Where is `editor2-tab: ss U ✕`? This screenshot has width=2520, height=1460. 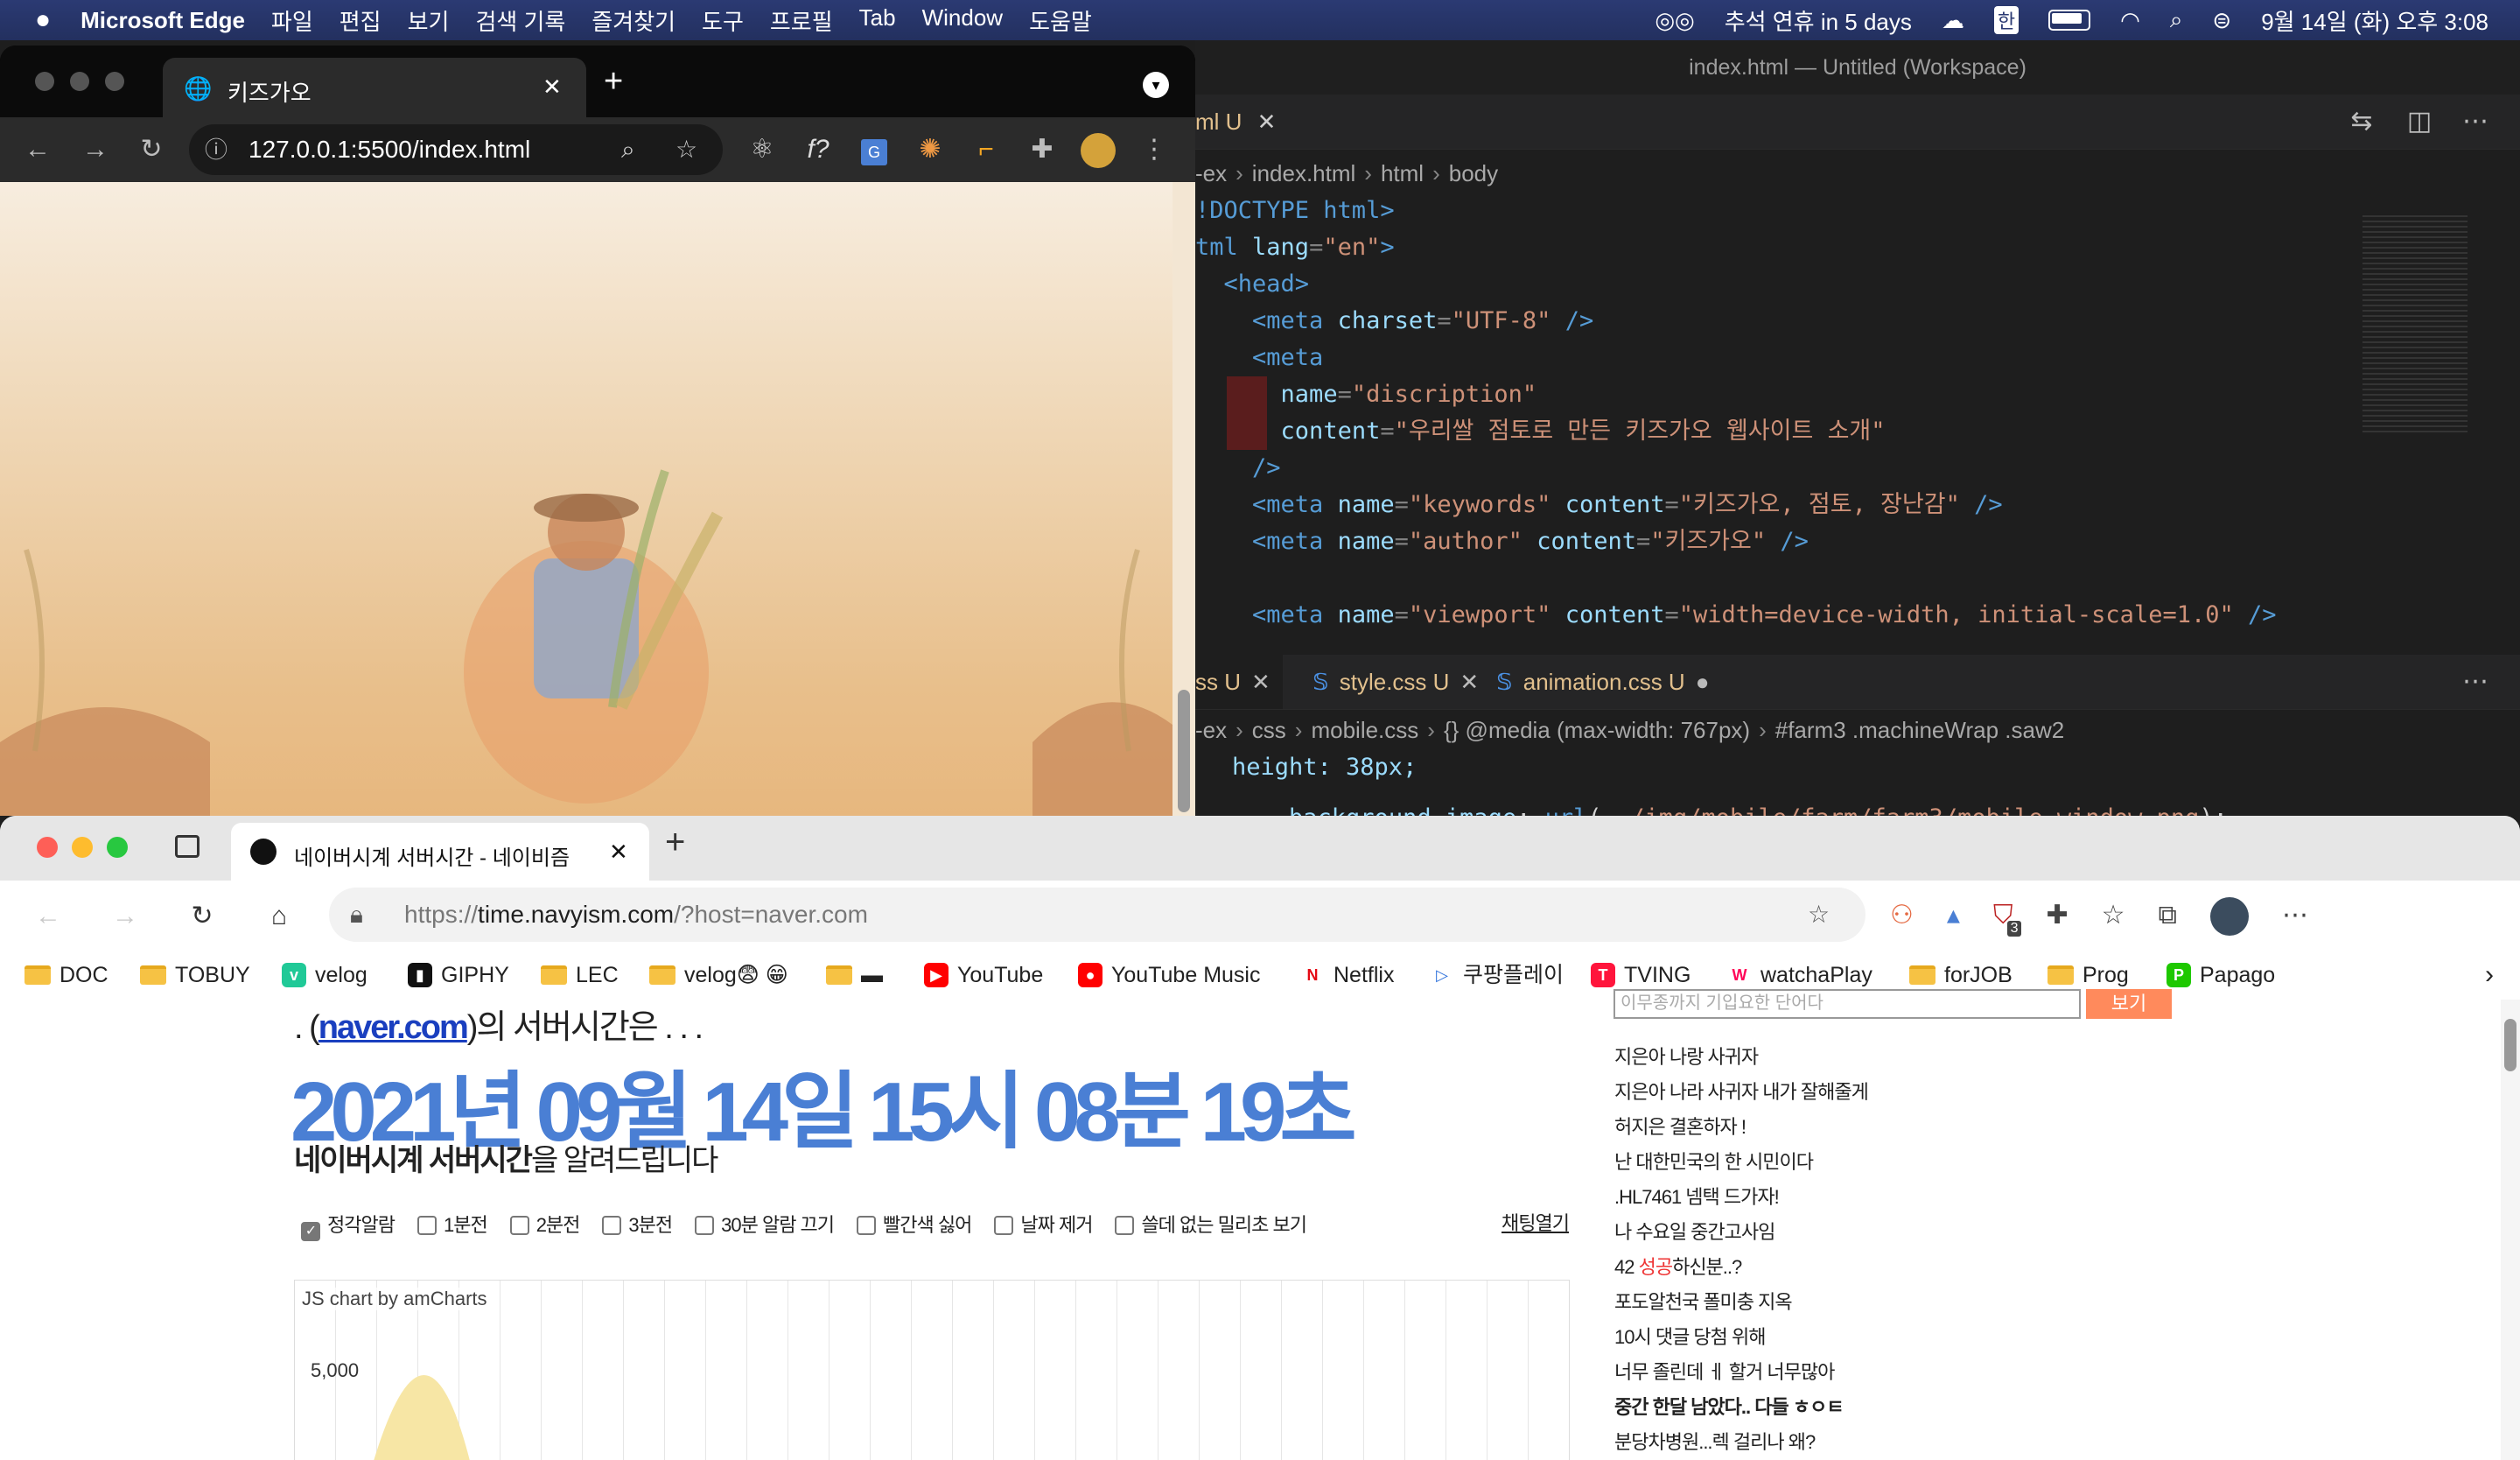 editor2-tab: ss U ✕ is located at coordinates (1239, 682).